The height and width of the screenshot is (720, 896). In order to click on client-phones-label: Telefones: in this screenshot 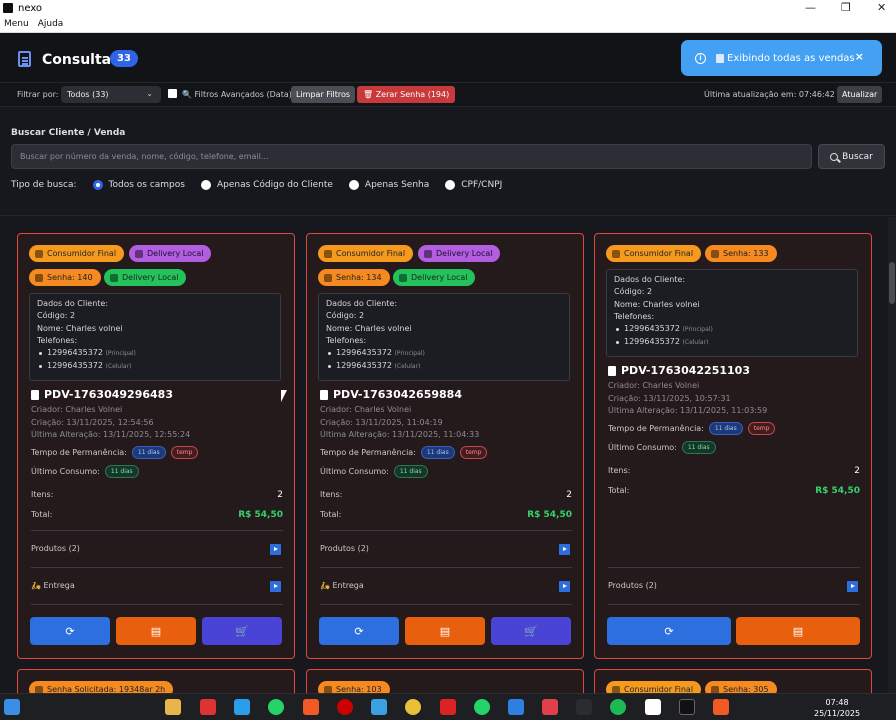, I will do `click(346, 340)`.